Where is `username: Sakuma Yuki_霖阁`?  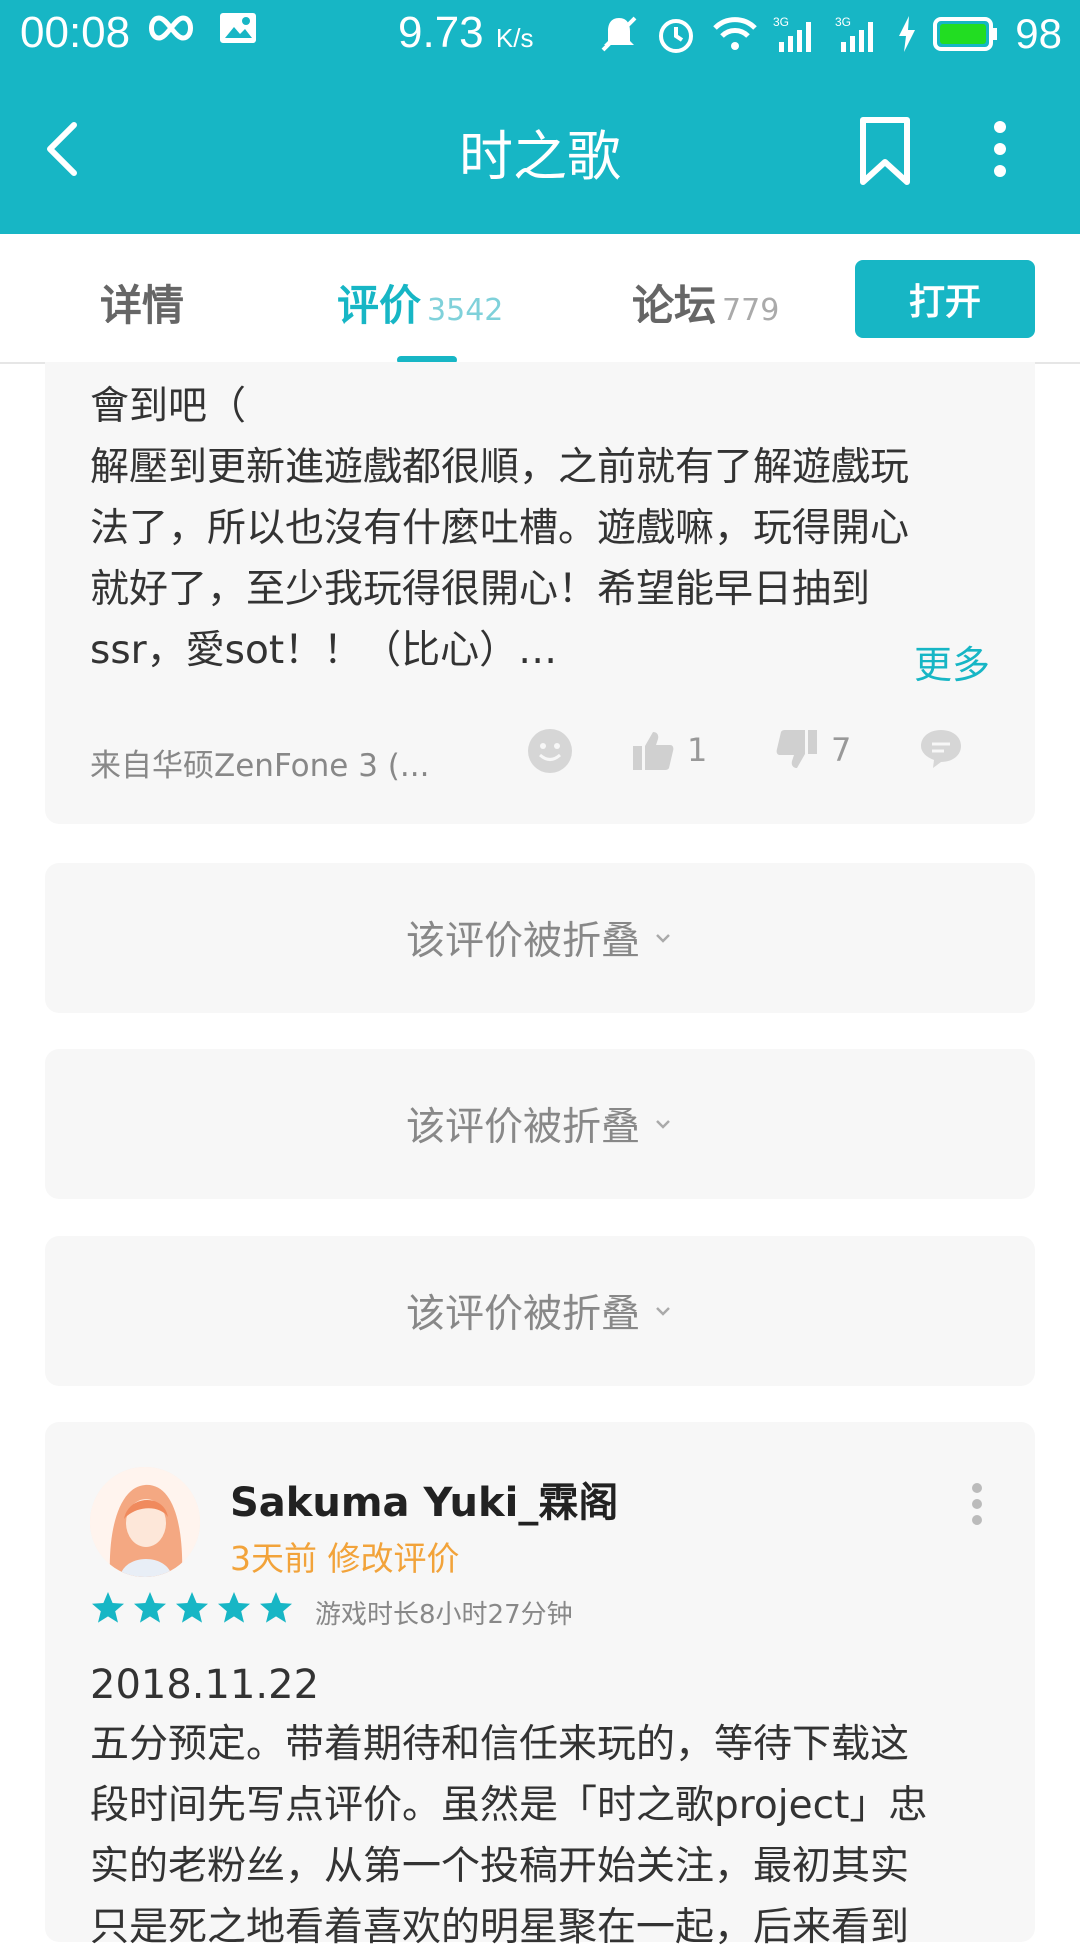 username: Sakuma Yuki_霖阁 is located at coordinates (424, 1499).